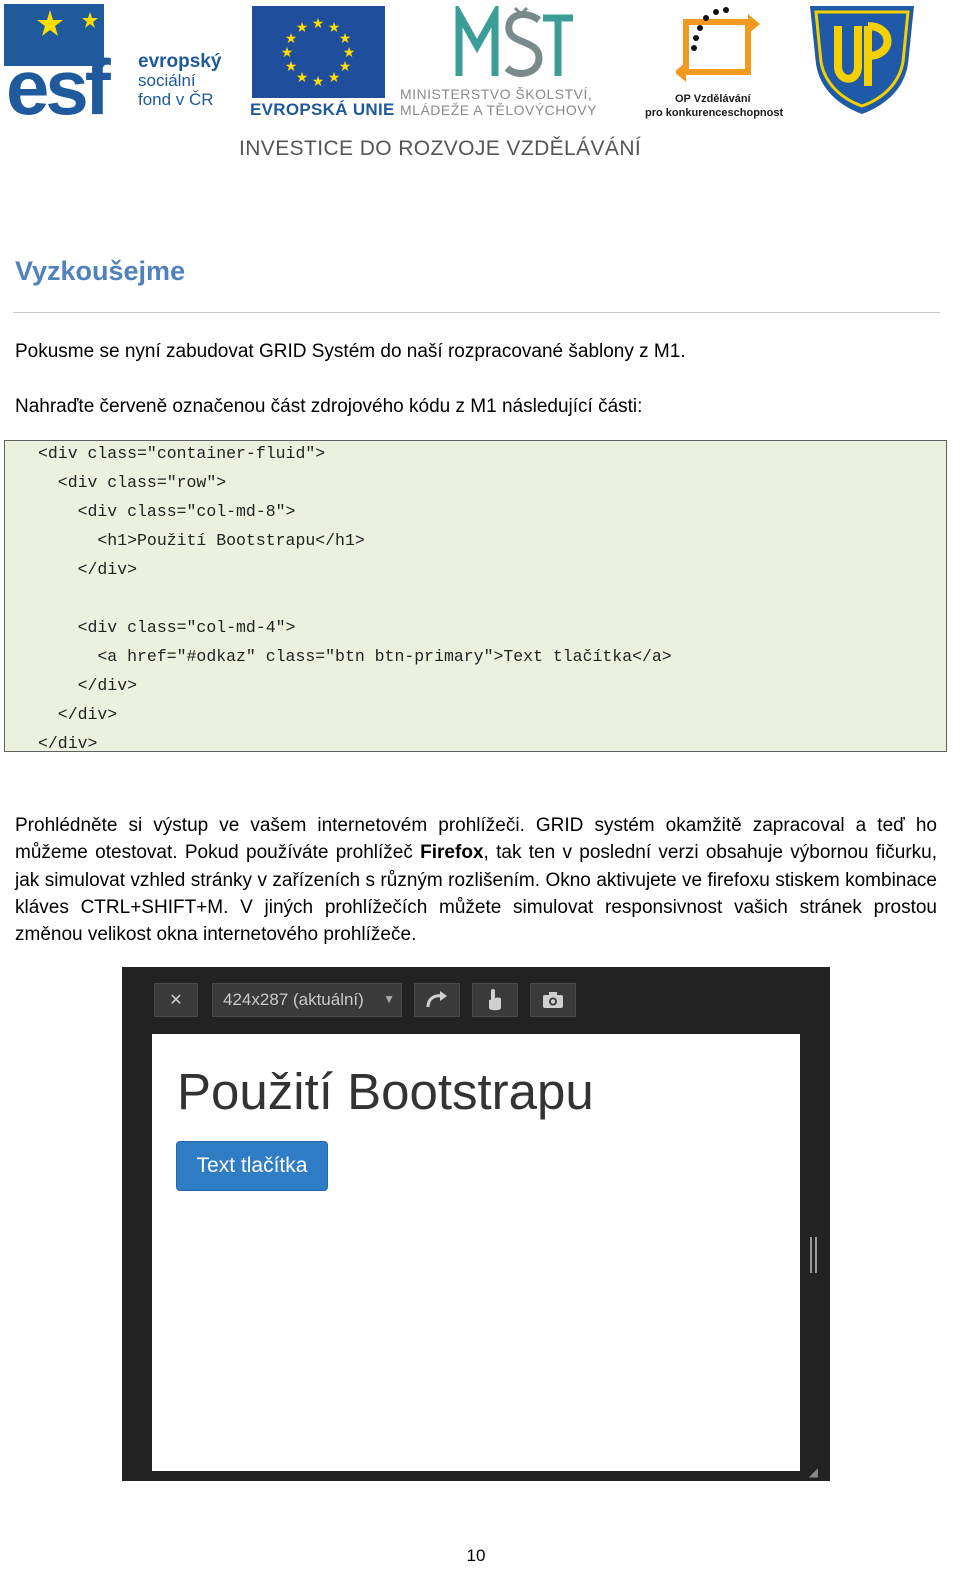 The width and height of the screenshot is (960, 1582). Describe the element at coordinates (714, 106) in the screenshot. I see `op-text: OP Vzdělávání pro konkurenceschopnost` at that location.